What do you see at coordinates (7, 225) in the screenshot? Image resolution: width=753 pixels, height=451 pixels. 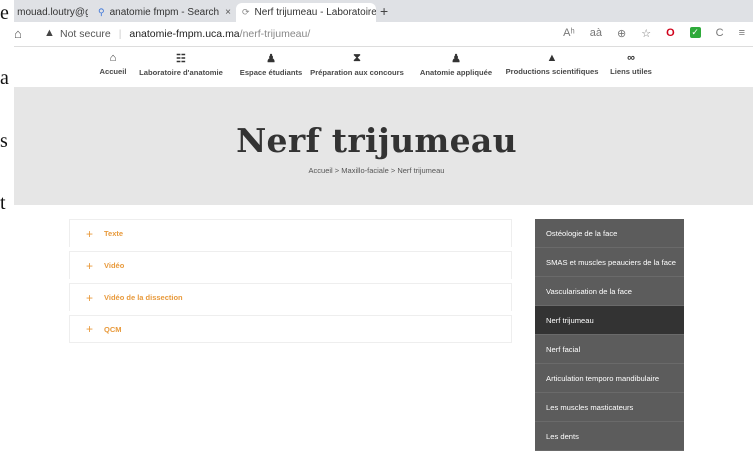 I see `document-edge: e a s t` at bounding box center [7, 225].